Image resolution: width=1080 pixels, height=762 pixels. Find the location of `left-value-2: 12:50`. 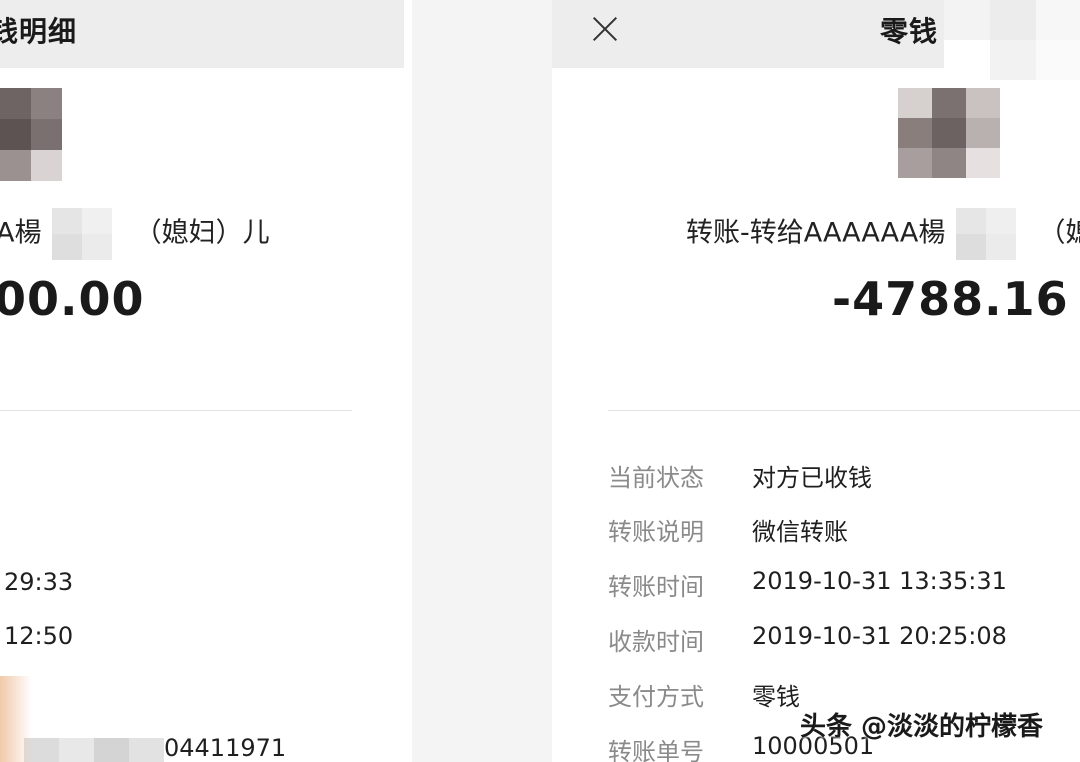

left-value-2: 12:50 is located at coordinates (39, 636).